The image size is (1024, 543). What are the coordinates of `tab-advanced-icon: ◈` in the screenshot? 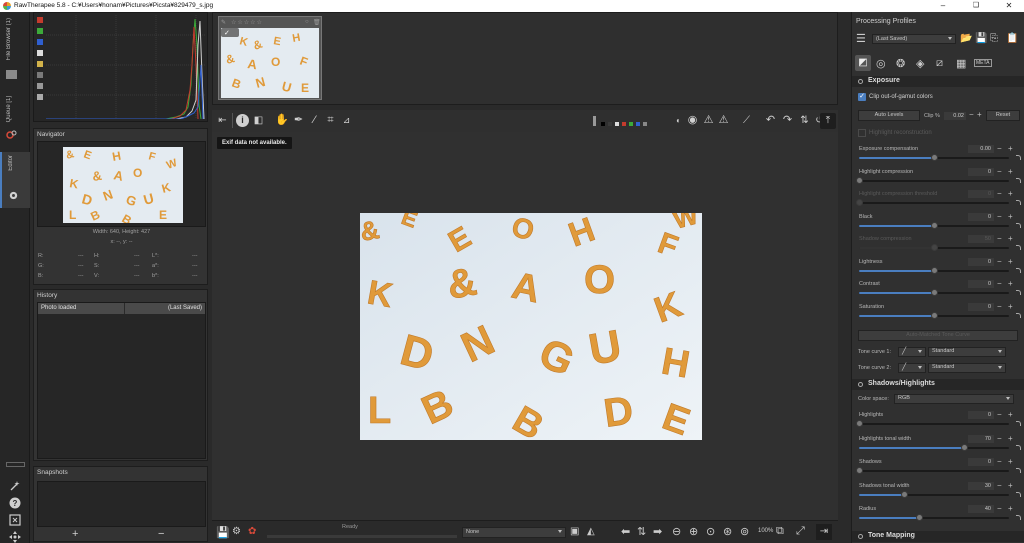 It's located at (920, 63).